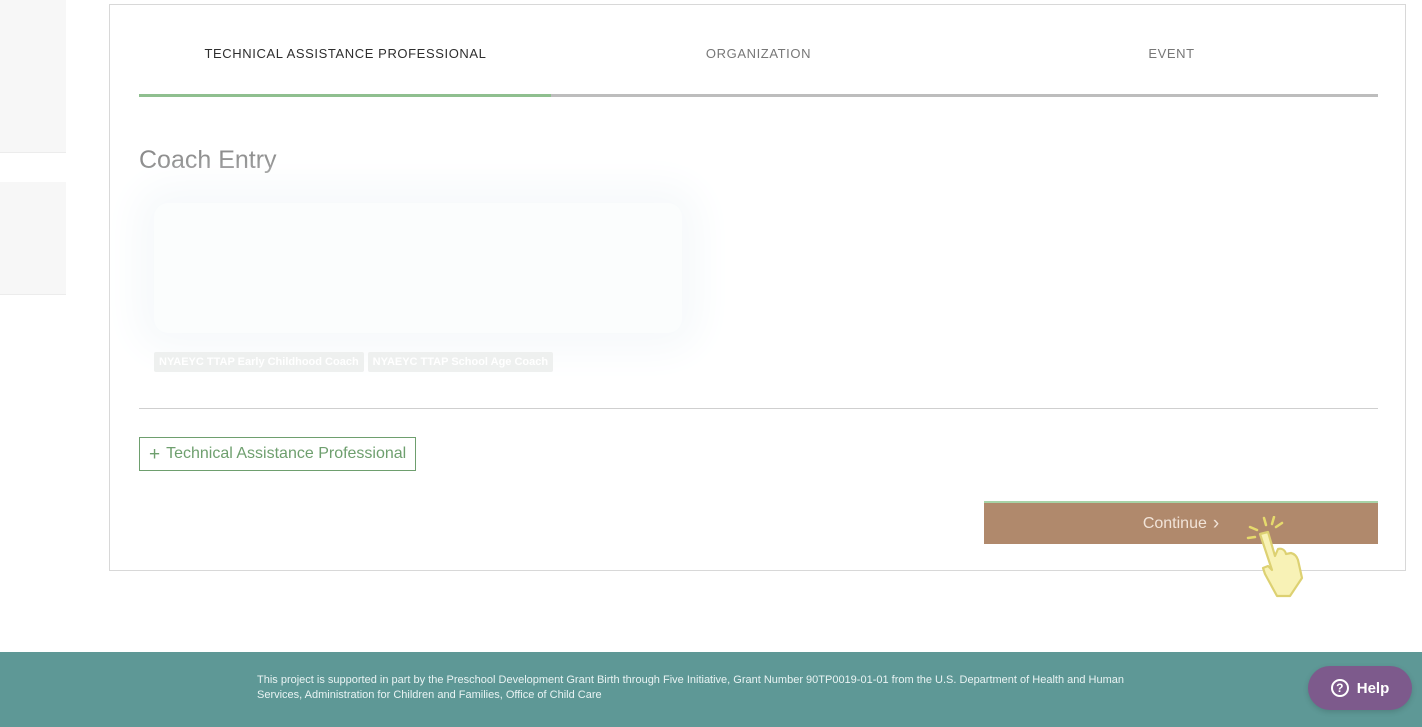 This screenshot has width=1422, height=727. I want to click on add-technical-assistance-professional-button: + Technical Assistance Professional, so click(278, 454).